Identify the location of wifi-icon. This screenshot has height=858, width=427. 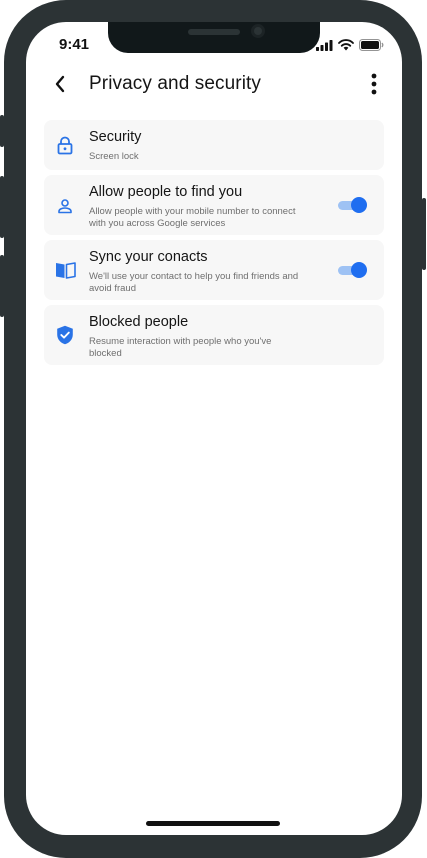
(346, 45).